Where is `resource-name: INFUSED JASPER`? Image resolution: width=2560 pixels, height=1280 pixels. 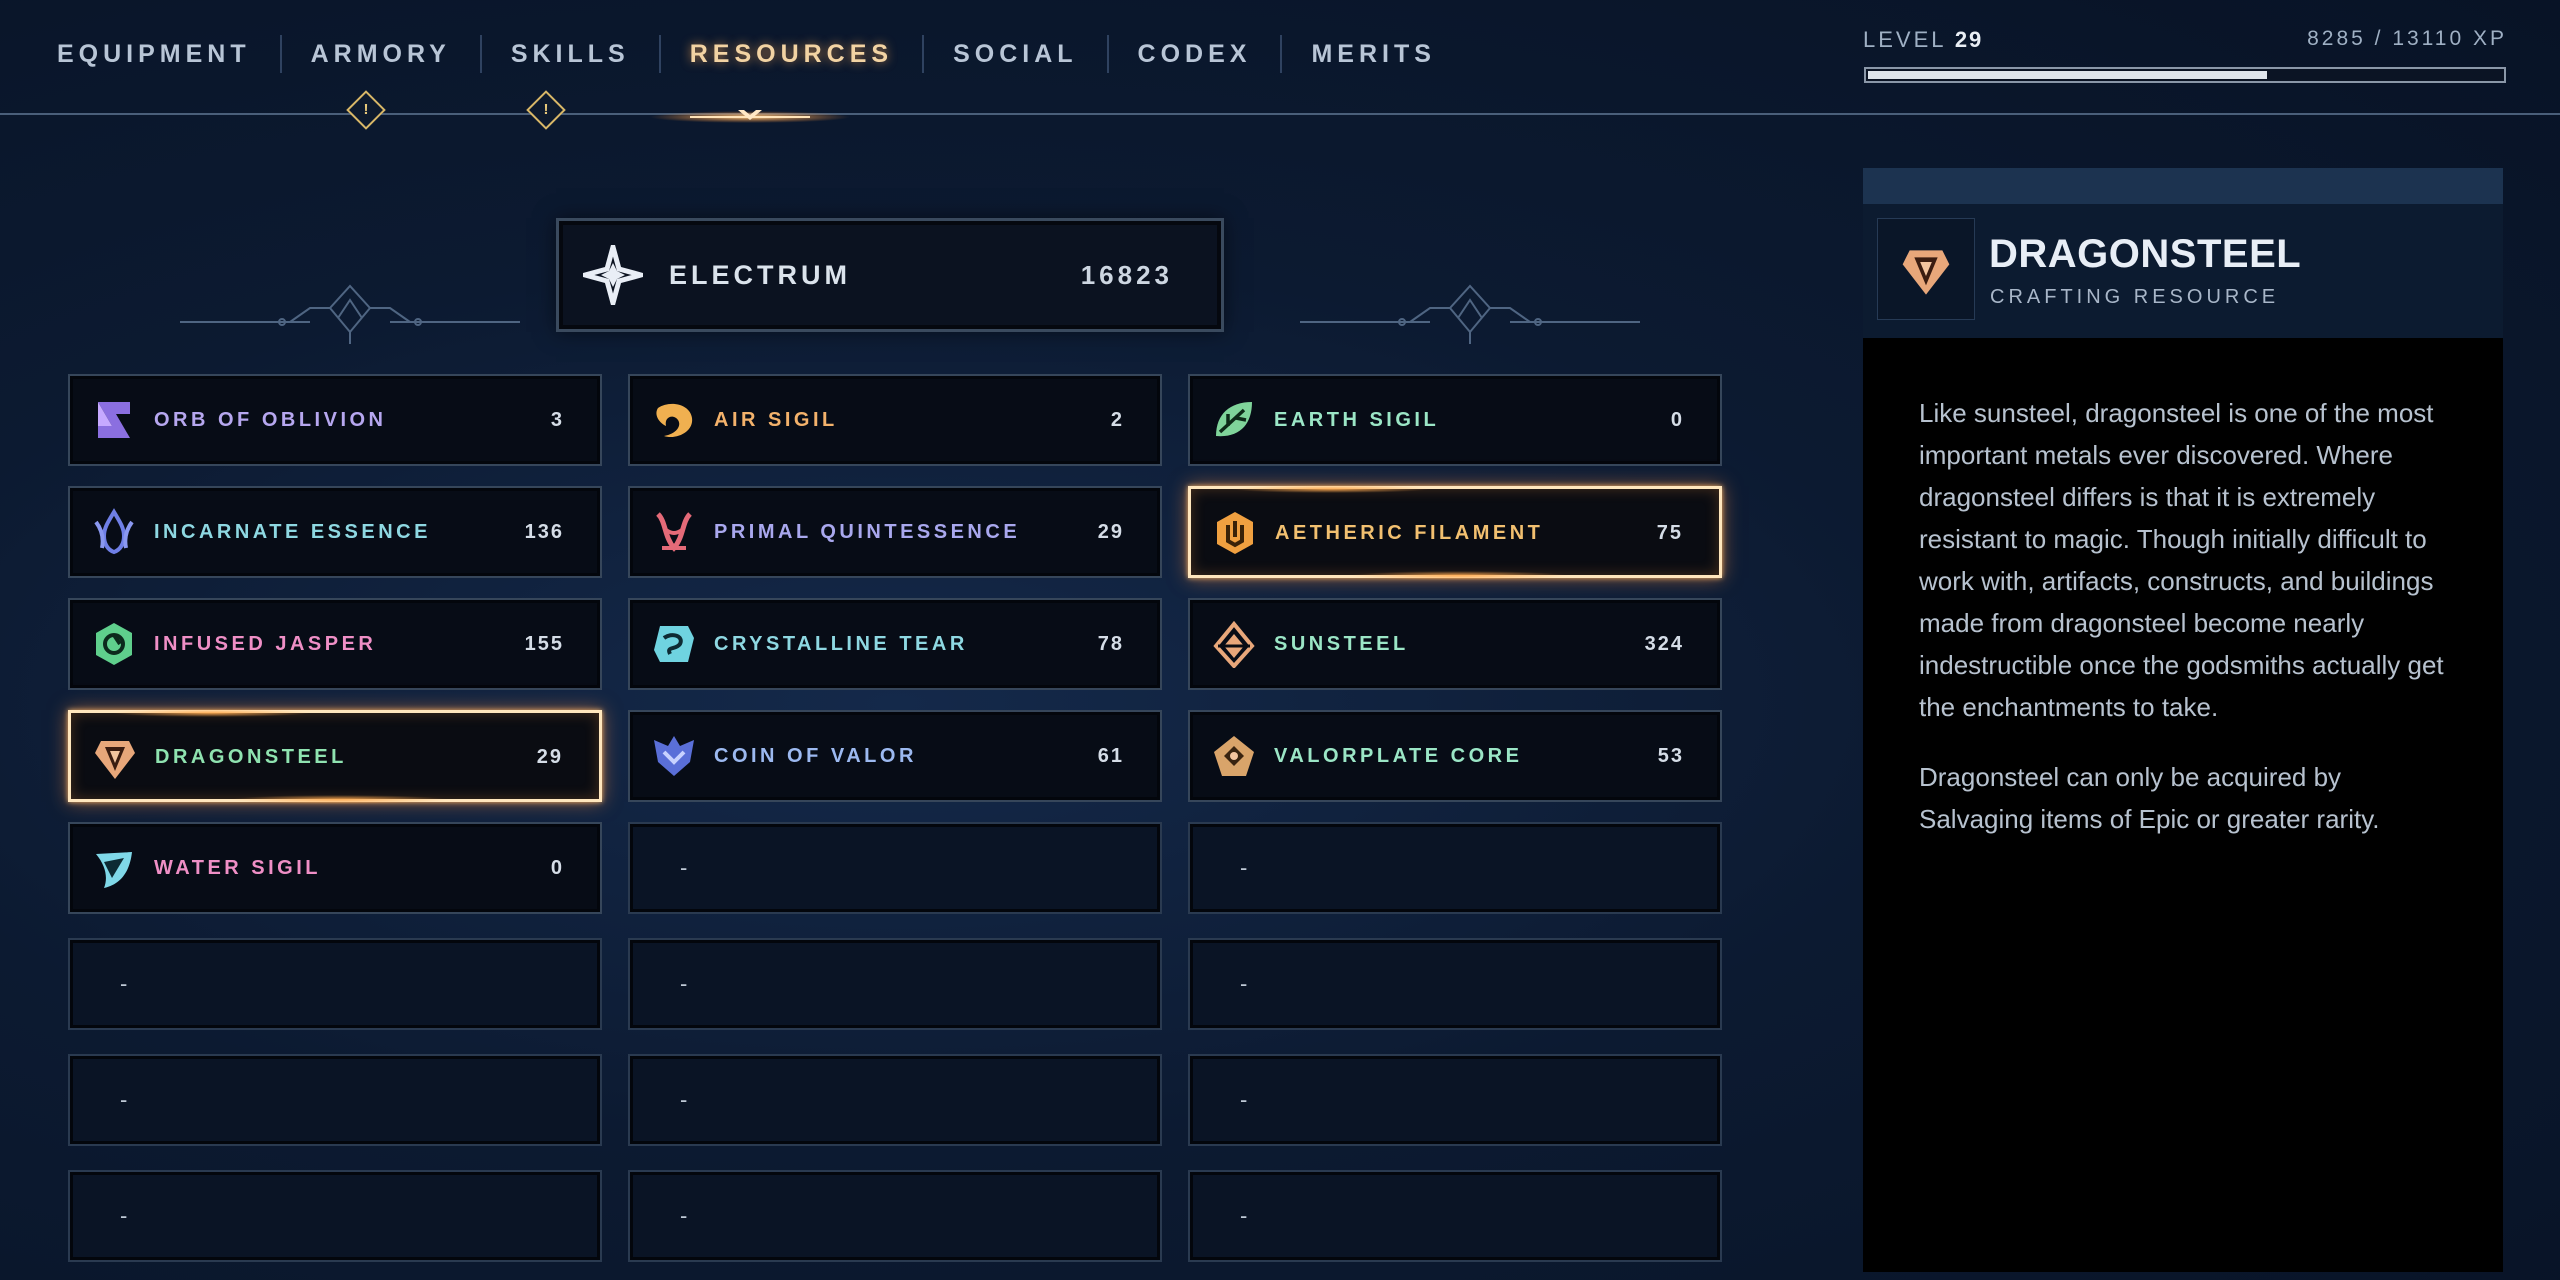
resource-name: INFUSED JASPER is located at coordinates (265, 644).